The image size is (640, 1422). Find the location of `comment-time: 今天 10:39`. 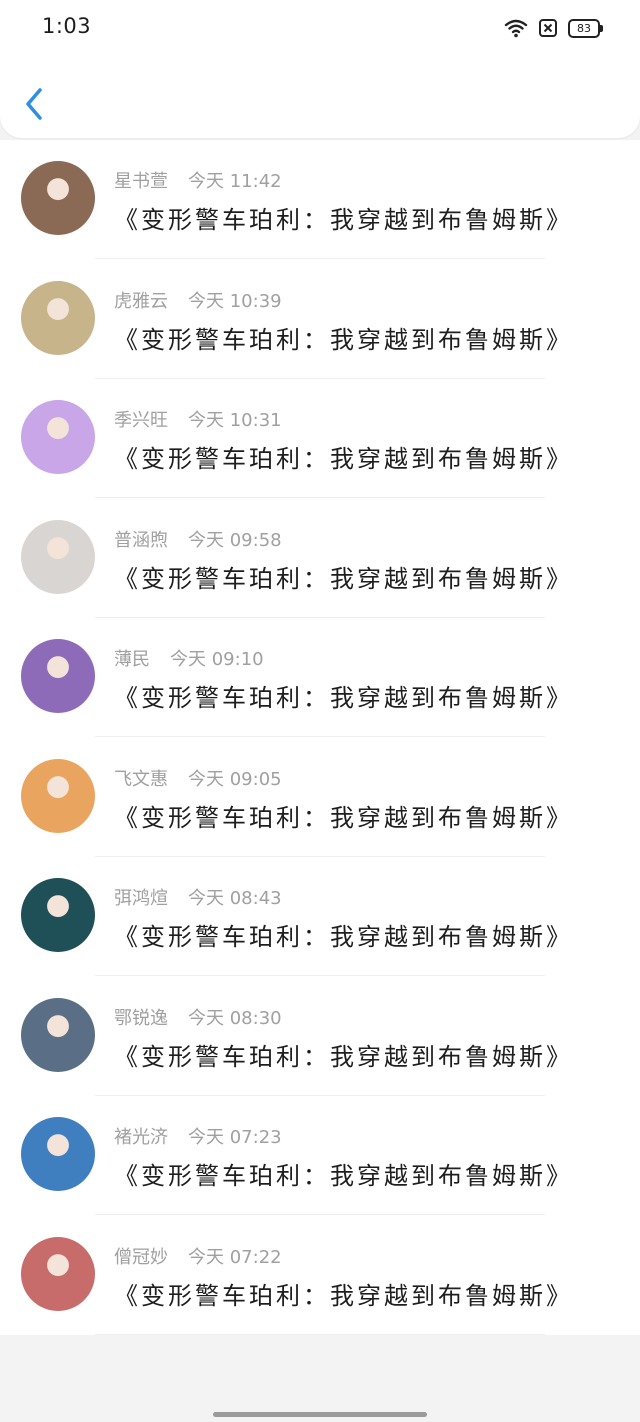

comment-time: 今天 10:39 is located at coordinates (235, 301).